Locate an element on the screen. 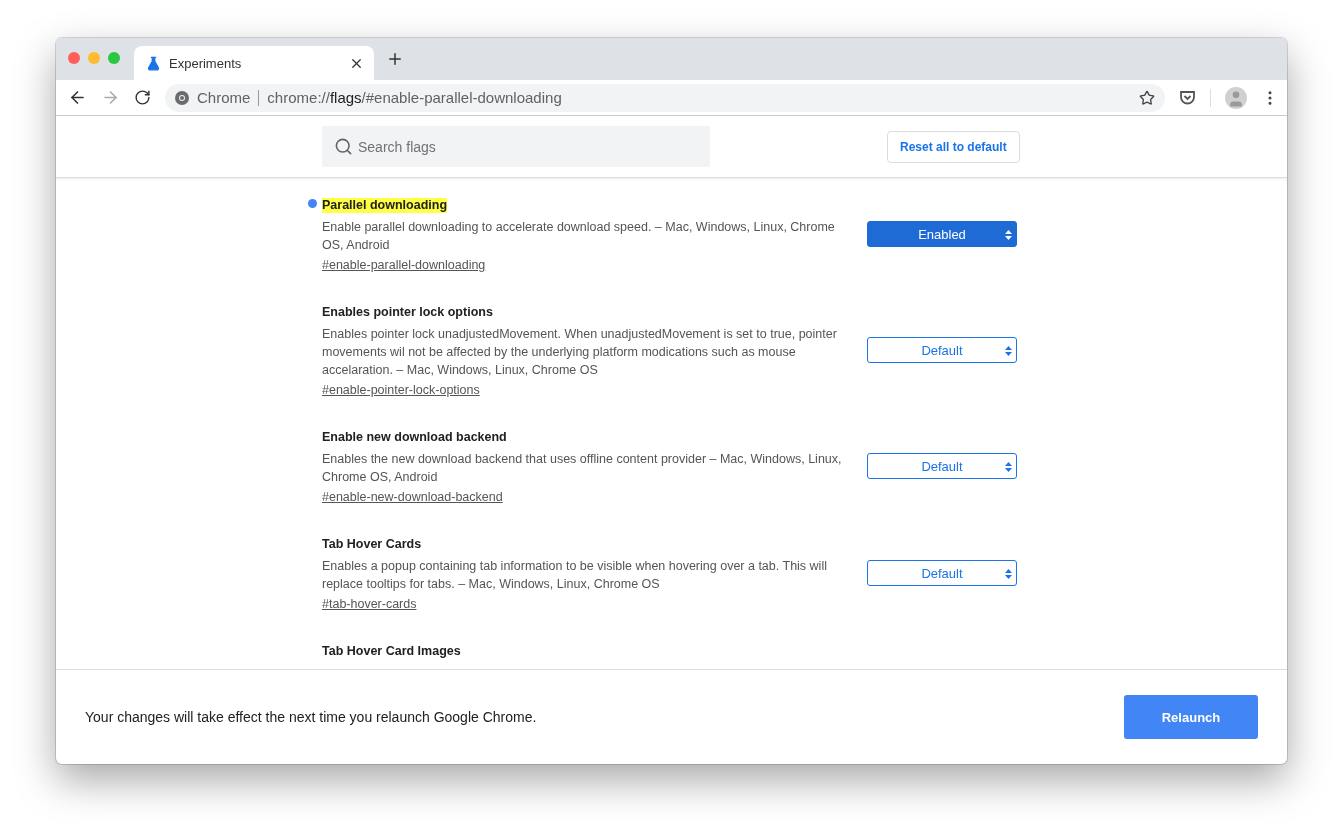  address-bar: Chrome chrome://flags/#enable-parallel-downloading is located at coordinates (665, 97).